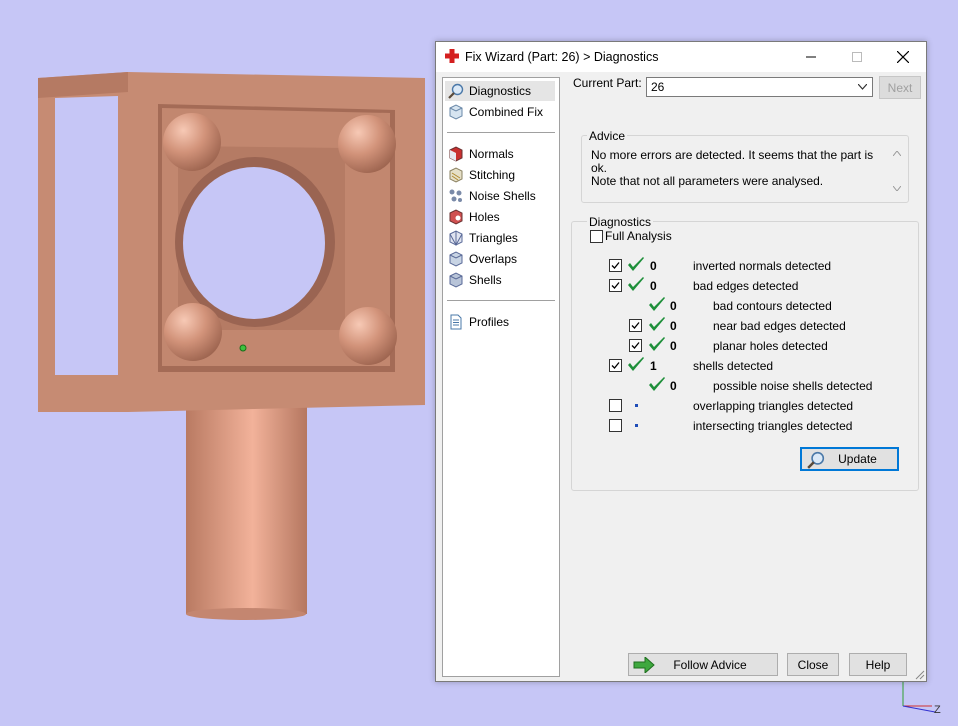  What do you see at coordinates (773, 406) in the screenshot?
I see `diag-label: overlapping triangles detected` at bounding box center [773, 406].